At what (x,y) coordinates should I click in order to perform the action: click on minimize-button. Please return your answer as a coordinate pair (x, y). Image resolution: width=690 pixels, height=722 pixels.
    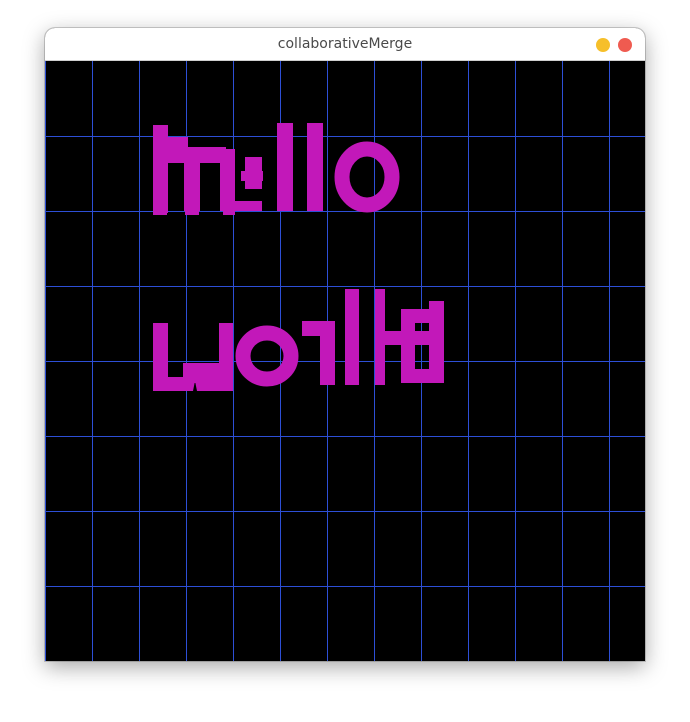
    Looking at the image, I should click on (603, 45).